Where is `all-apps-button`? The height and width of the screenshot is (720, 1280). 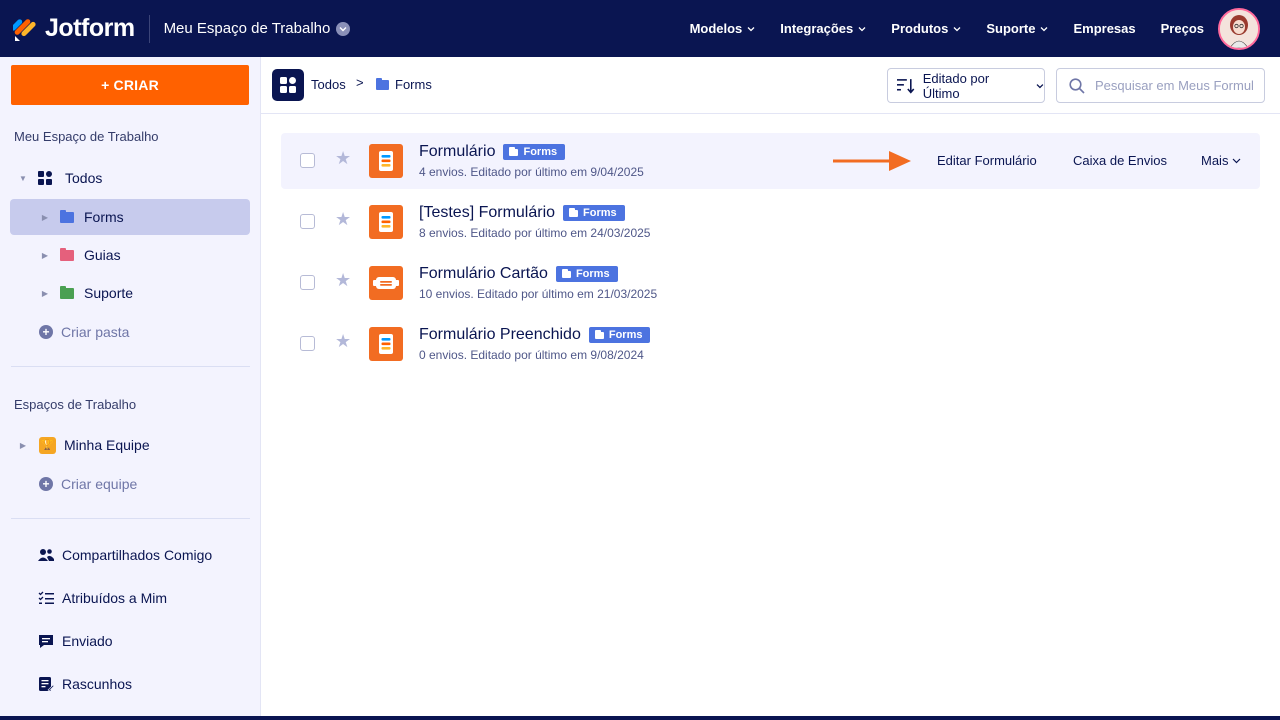
all-apps-button is located at coordinates (288, 85).